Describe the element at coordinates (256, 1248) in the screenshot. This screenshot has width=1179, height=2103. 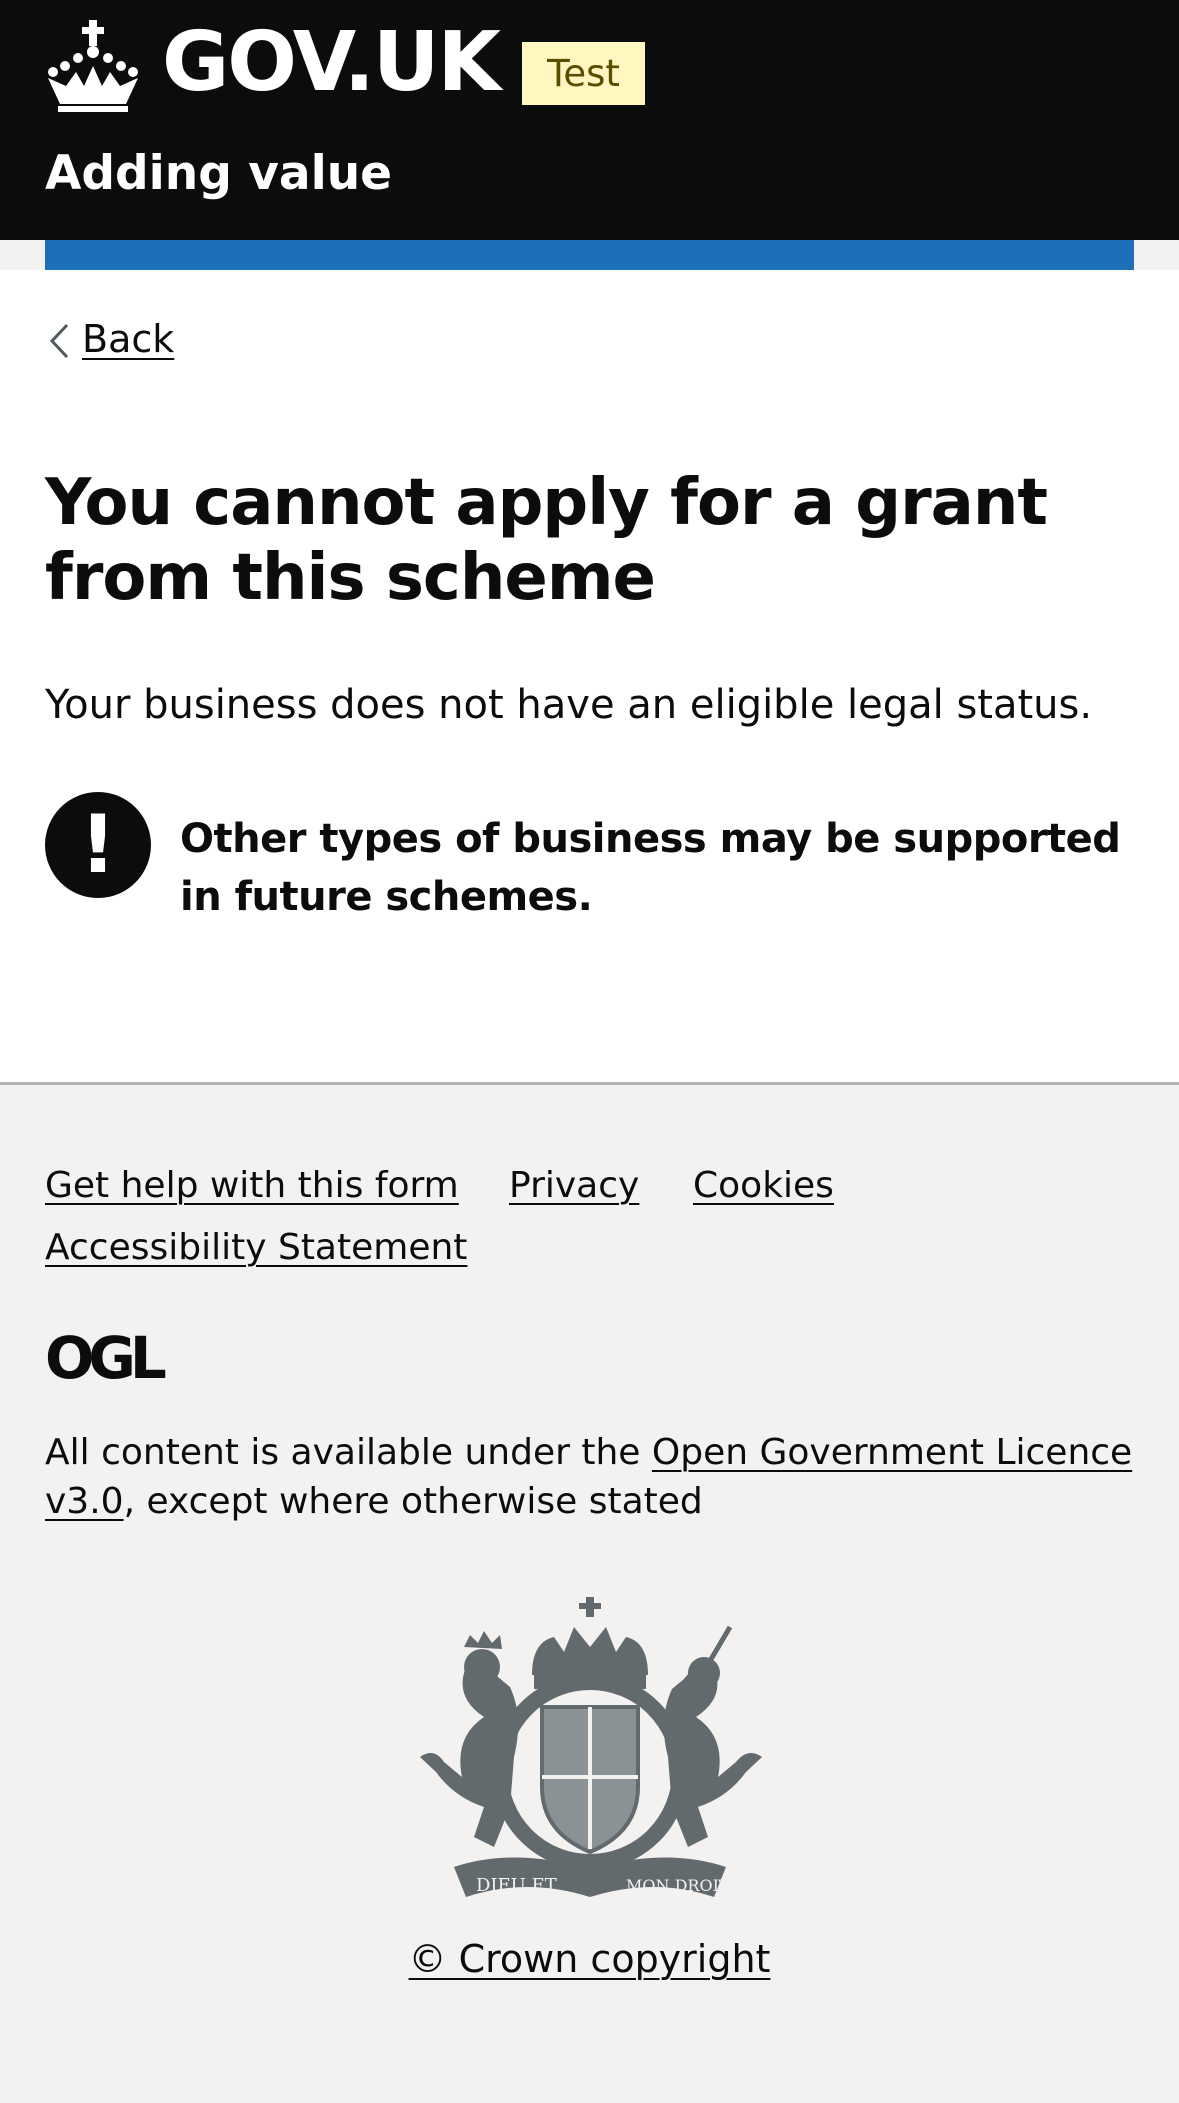
I see `footer-link-accessibility: Accessibility Statement` at that location.